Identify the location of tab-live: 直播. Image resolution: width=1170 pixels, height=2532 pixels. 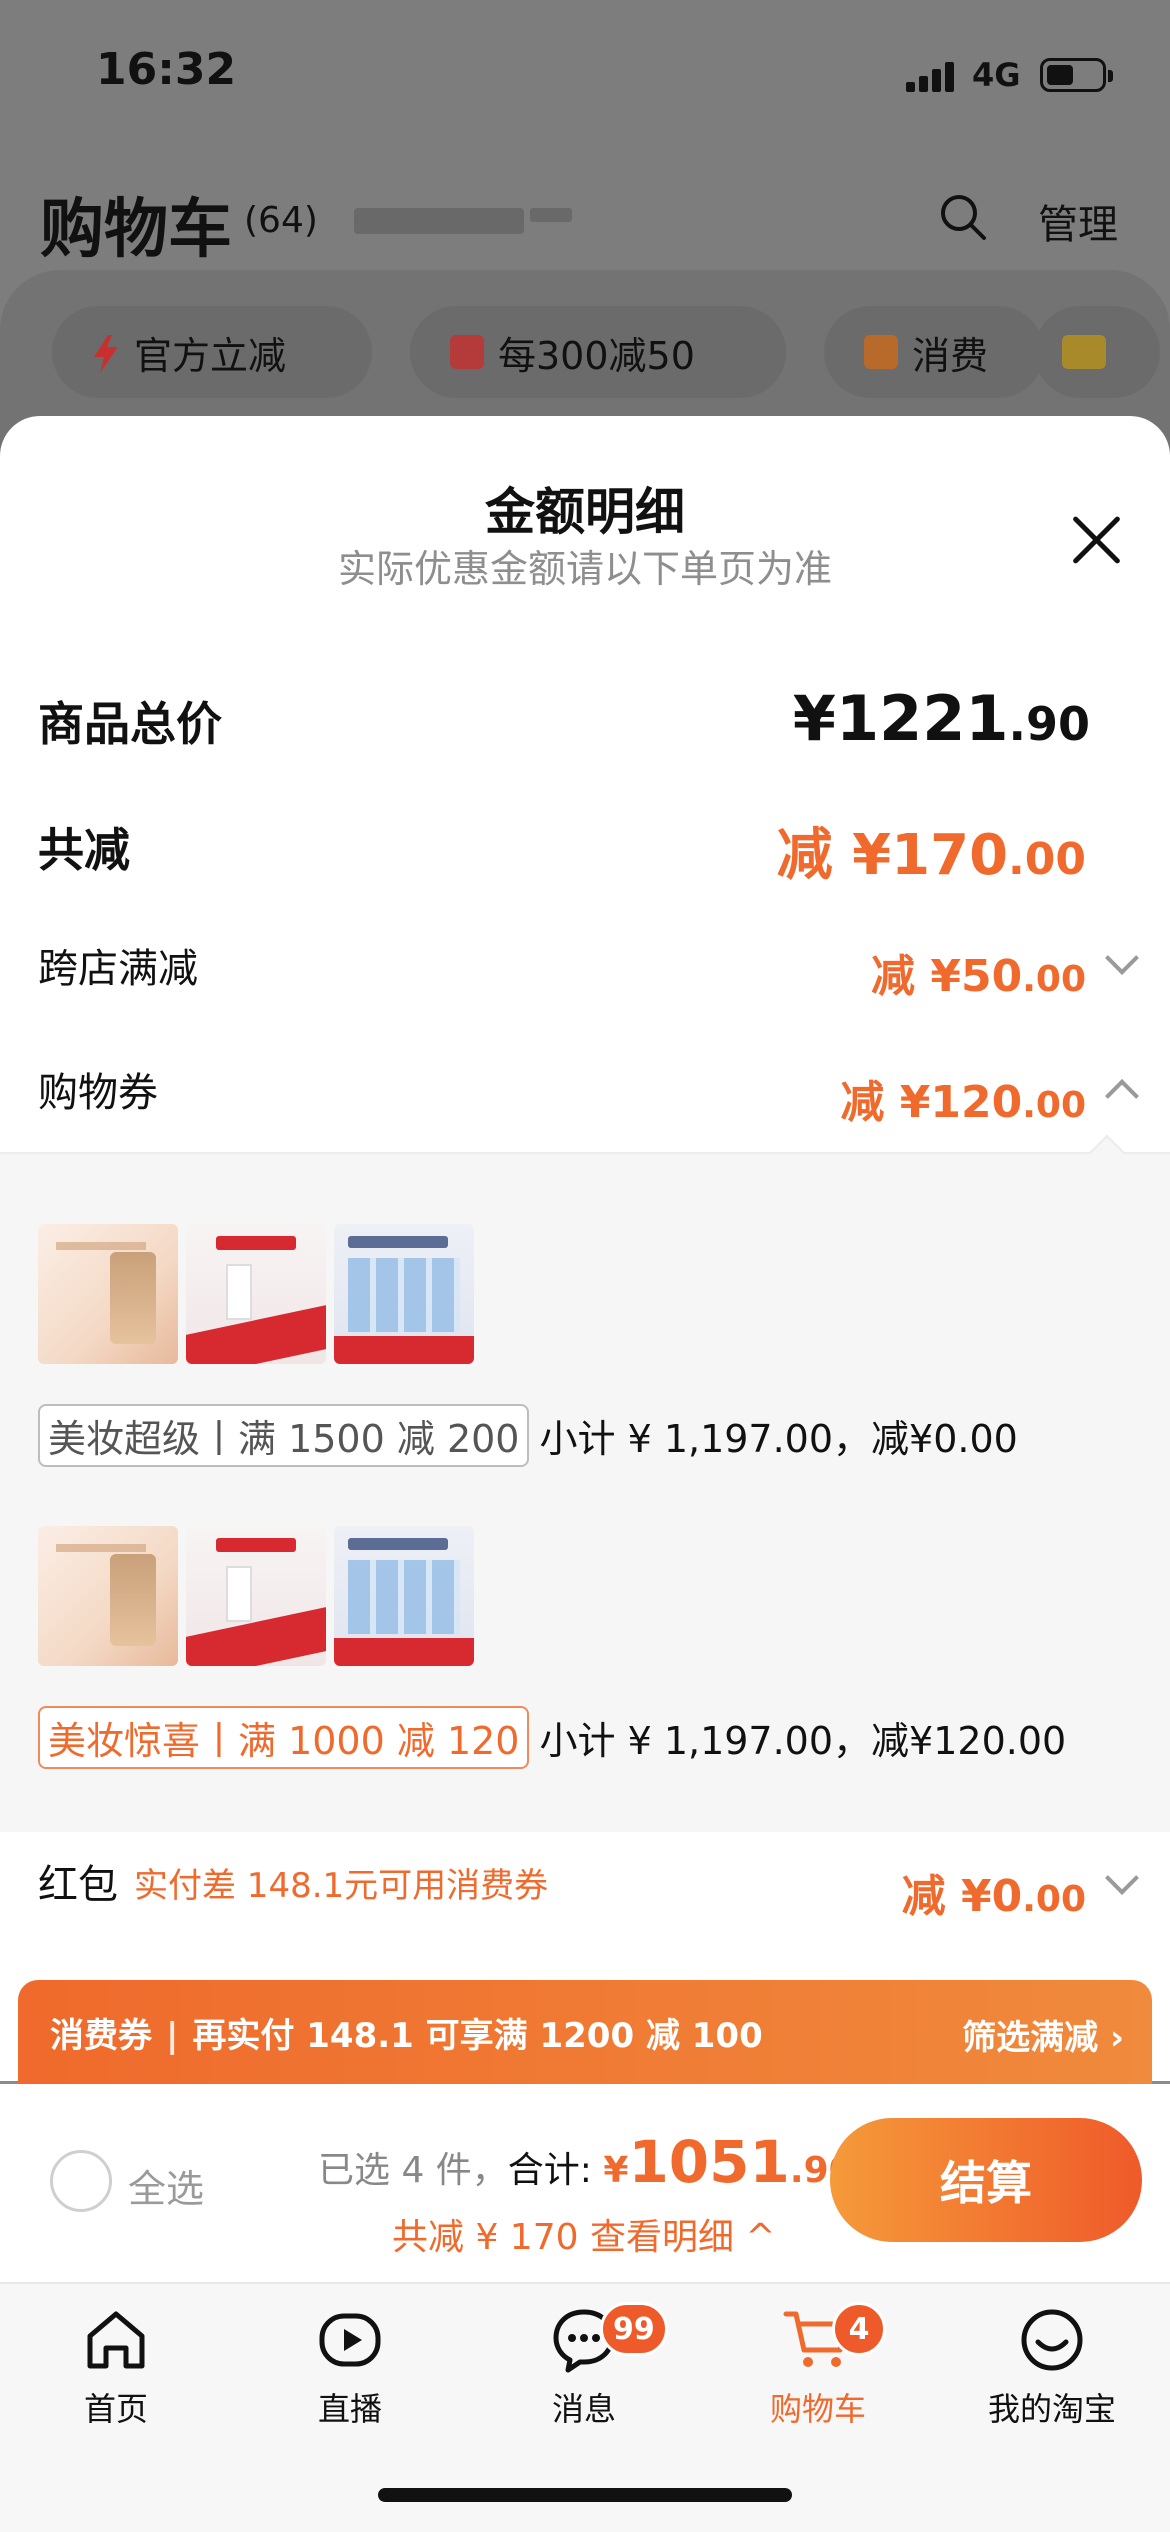
(350, 2374).